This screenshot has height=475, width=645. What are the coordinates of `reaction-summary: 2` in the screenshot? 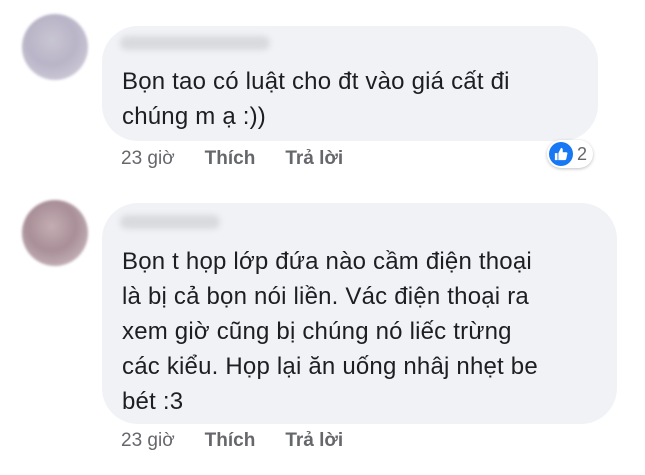 It's located at (570, 154).